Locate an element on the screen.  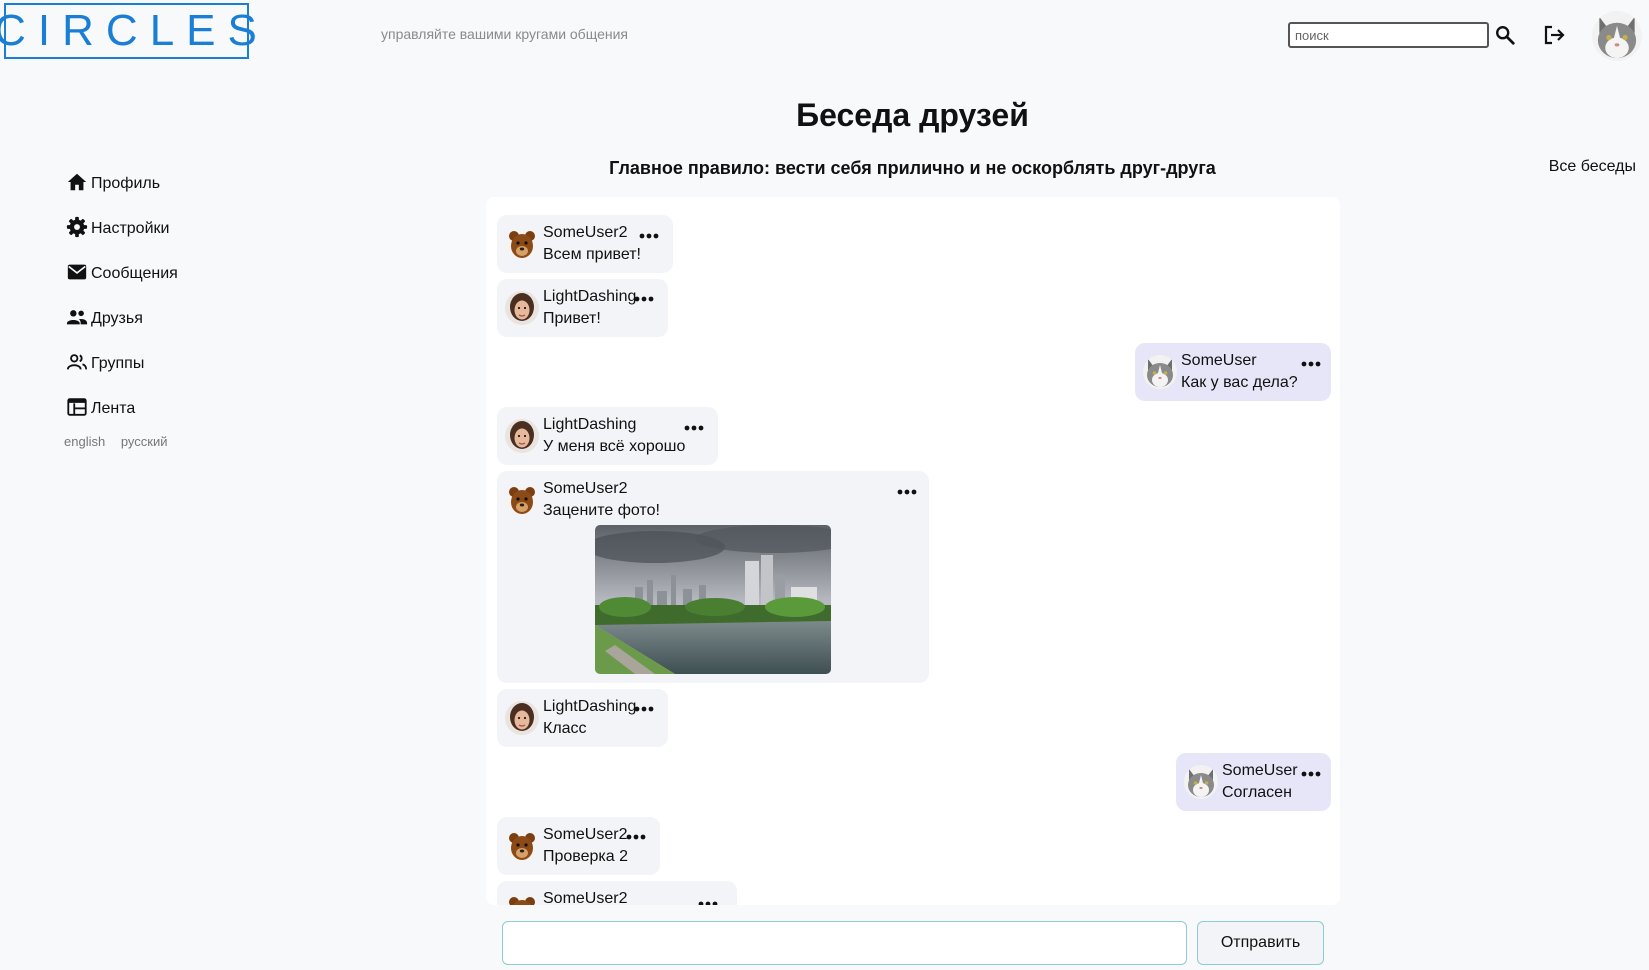
tagline: управляйте вашими кругами общения is located at coordinates (504, 34).